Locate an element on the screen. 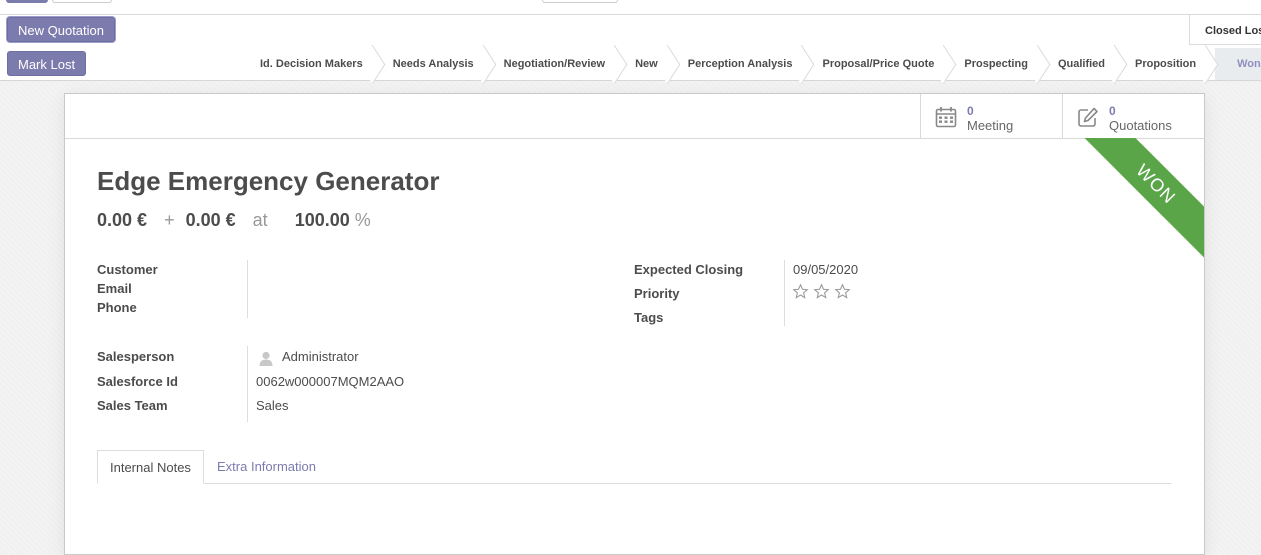 The image size is (1261, 555). stage-proposition: Proposition is located at coordinates (1165, 64).